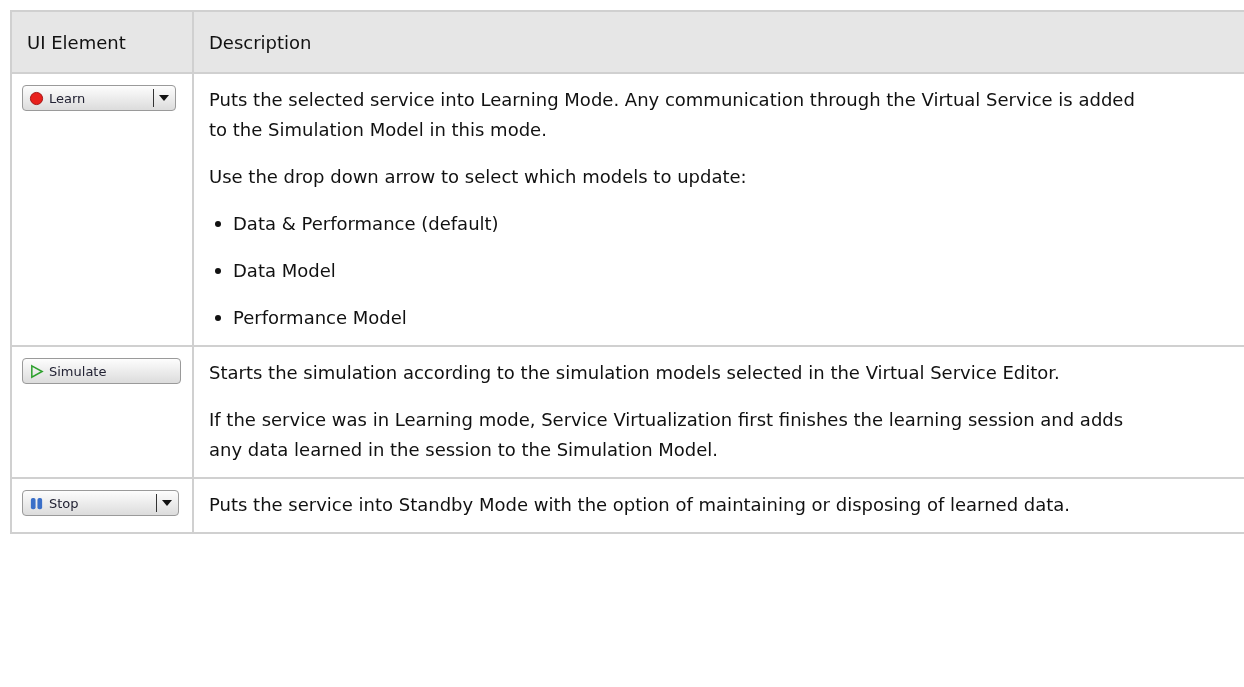 This screenshot has width=1244, height=687. What do you see at coordinates (260, 42) in the screenshot?
I see `column-header: Description` at bounding box center [260, 42].